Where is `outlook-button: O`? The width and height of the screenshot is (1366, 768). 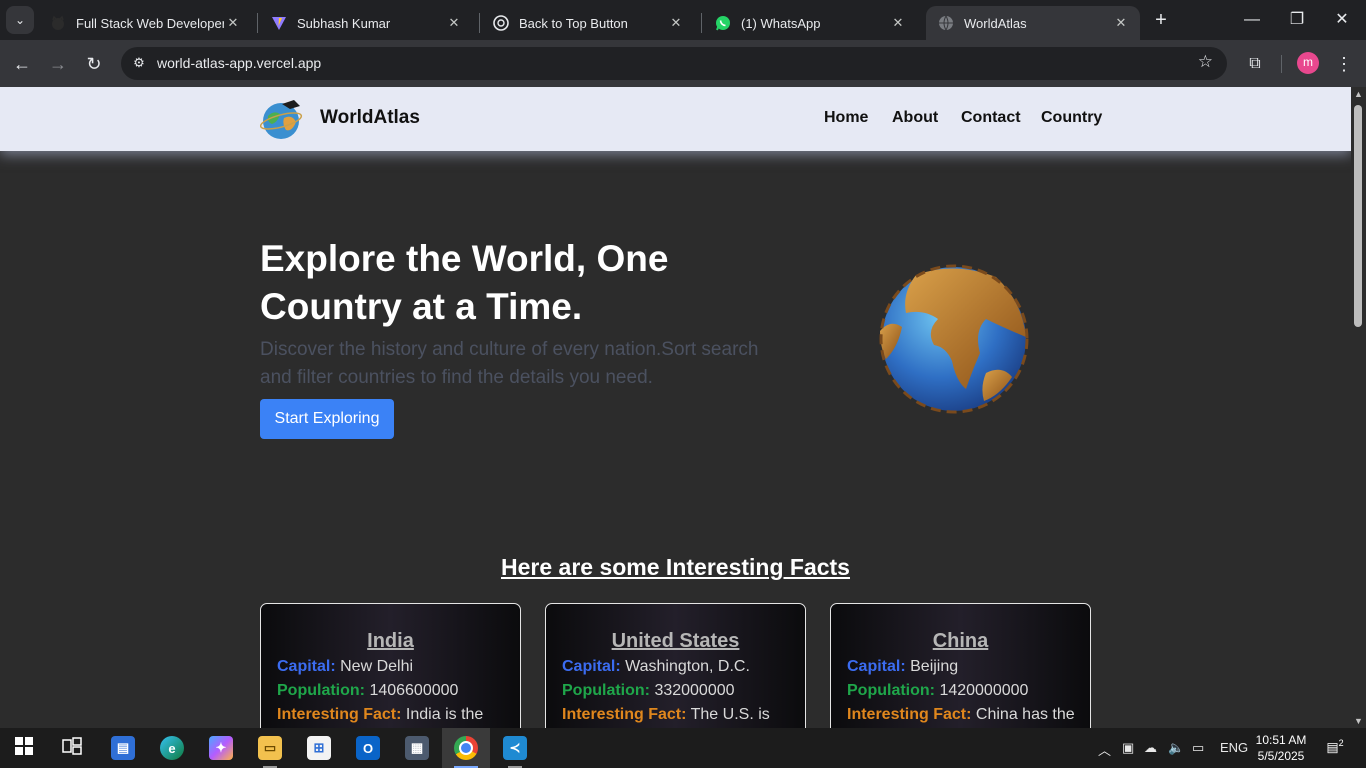
outlook-button: O is located at coordinates (368, 748).